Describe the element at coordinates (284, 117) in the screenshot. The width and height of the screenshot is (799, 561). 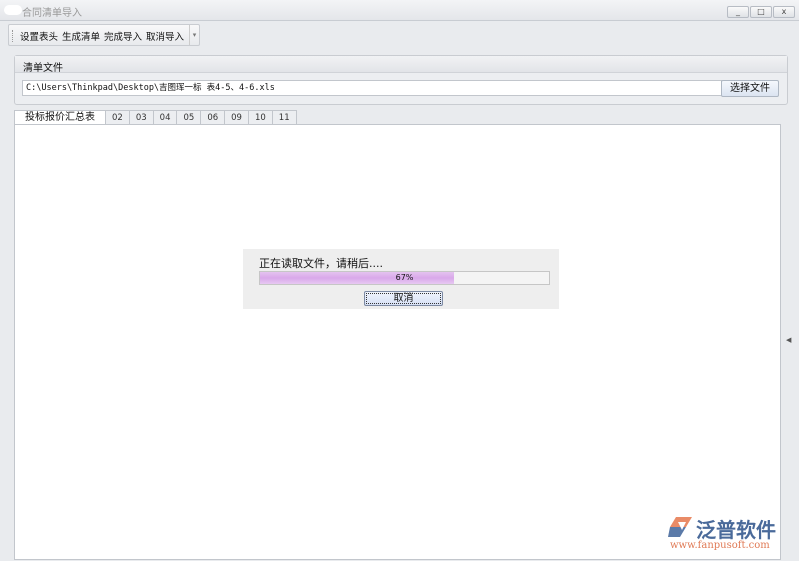
I see `tab-sheet: 11` at that location.